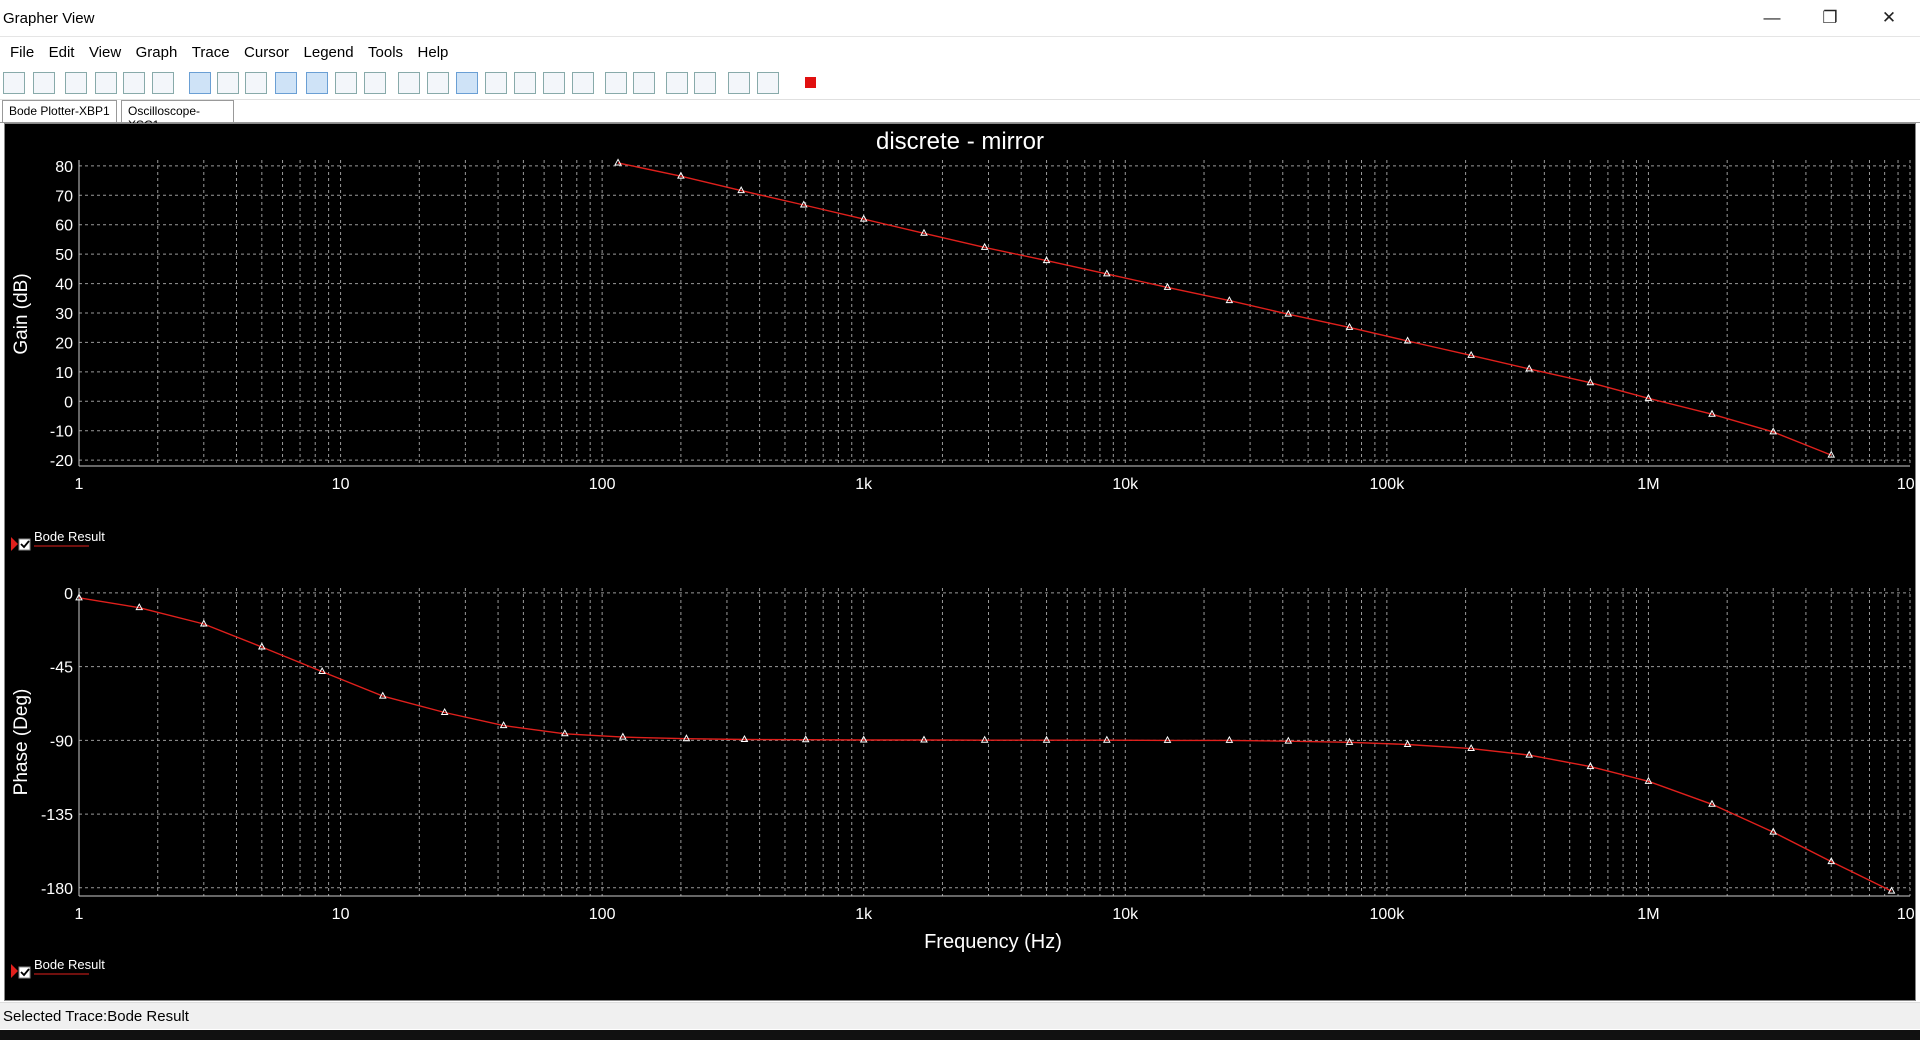  I want to click on menu-cursor: Cursor, so click(266, 49).